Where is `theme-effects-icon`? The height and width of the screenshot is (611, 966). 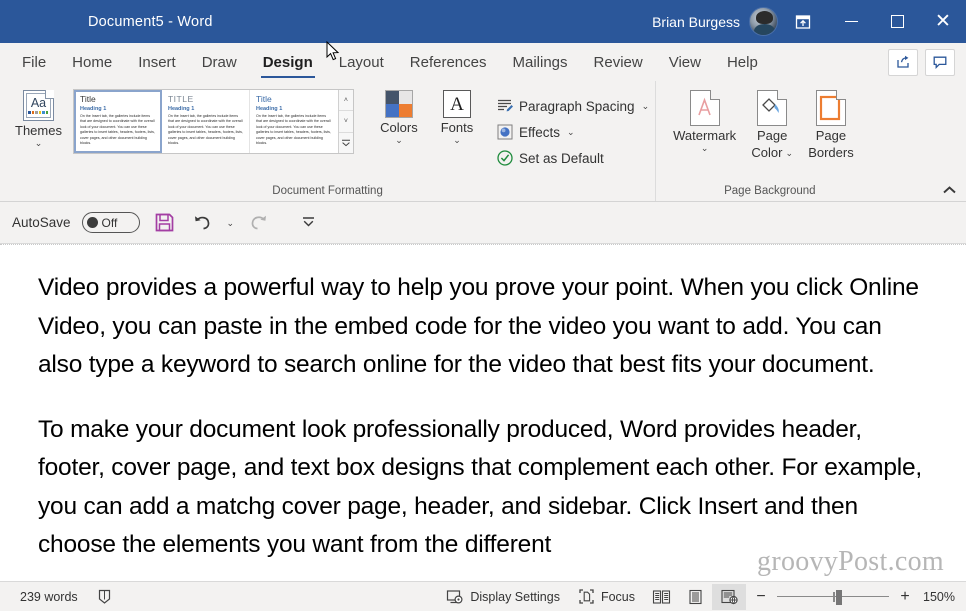
theme-effects-icon is located at coordinates (505, 132).